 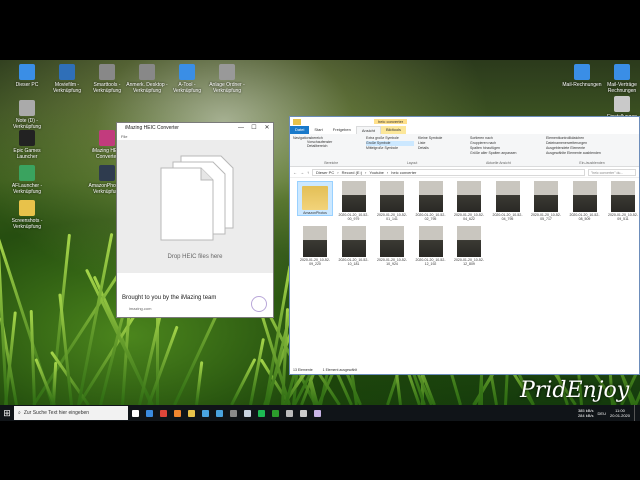 What do you see at coordinates (177, 413) in the screenshot?
I see `firefox-icon` at bounding box center [177, 413].